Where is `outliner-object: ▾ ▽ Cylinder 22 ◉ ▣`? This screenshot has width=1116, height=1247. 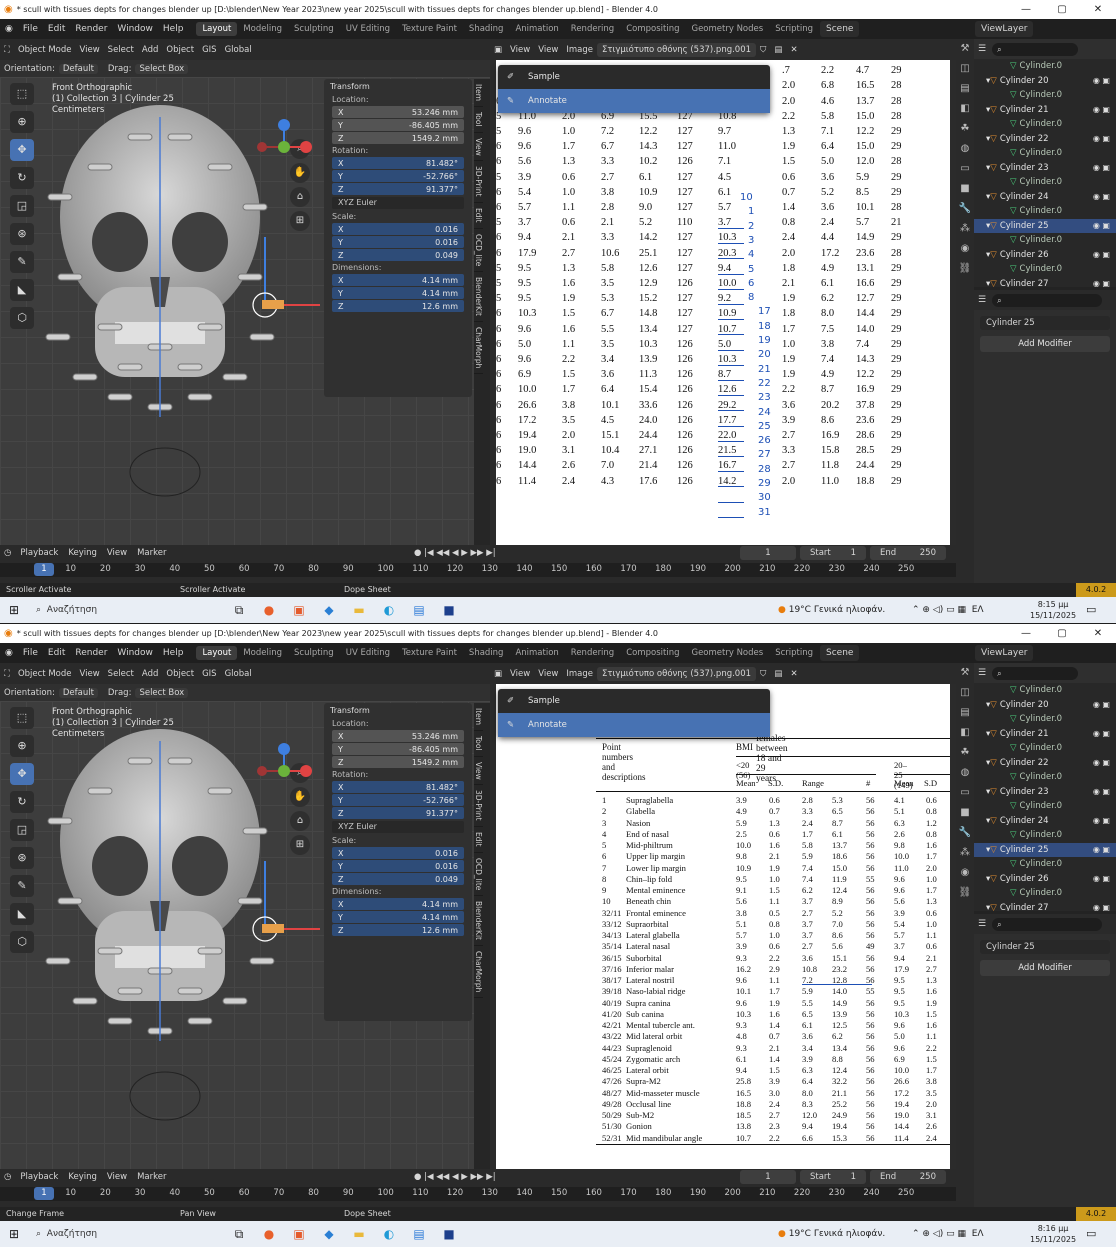
outliner-object: ▾ ▽ Cylinder 22 ◉ ▣ is located at coordinates (1045, 763).